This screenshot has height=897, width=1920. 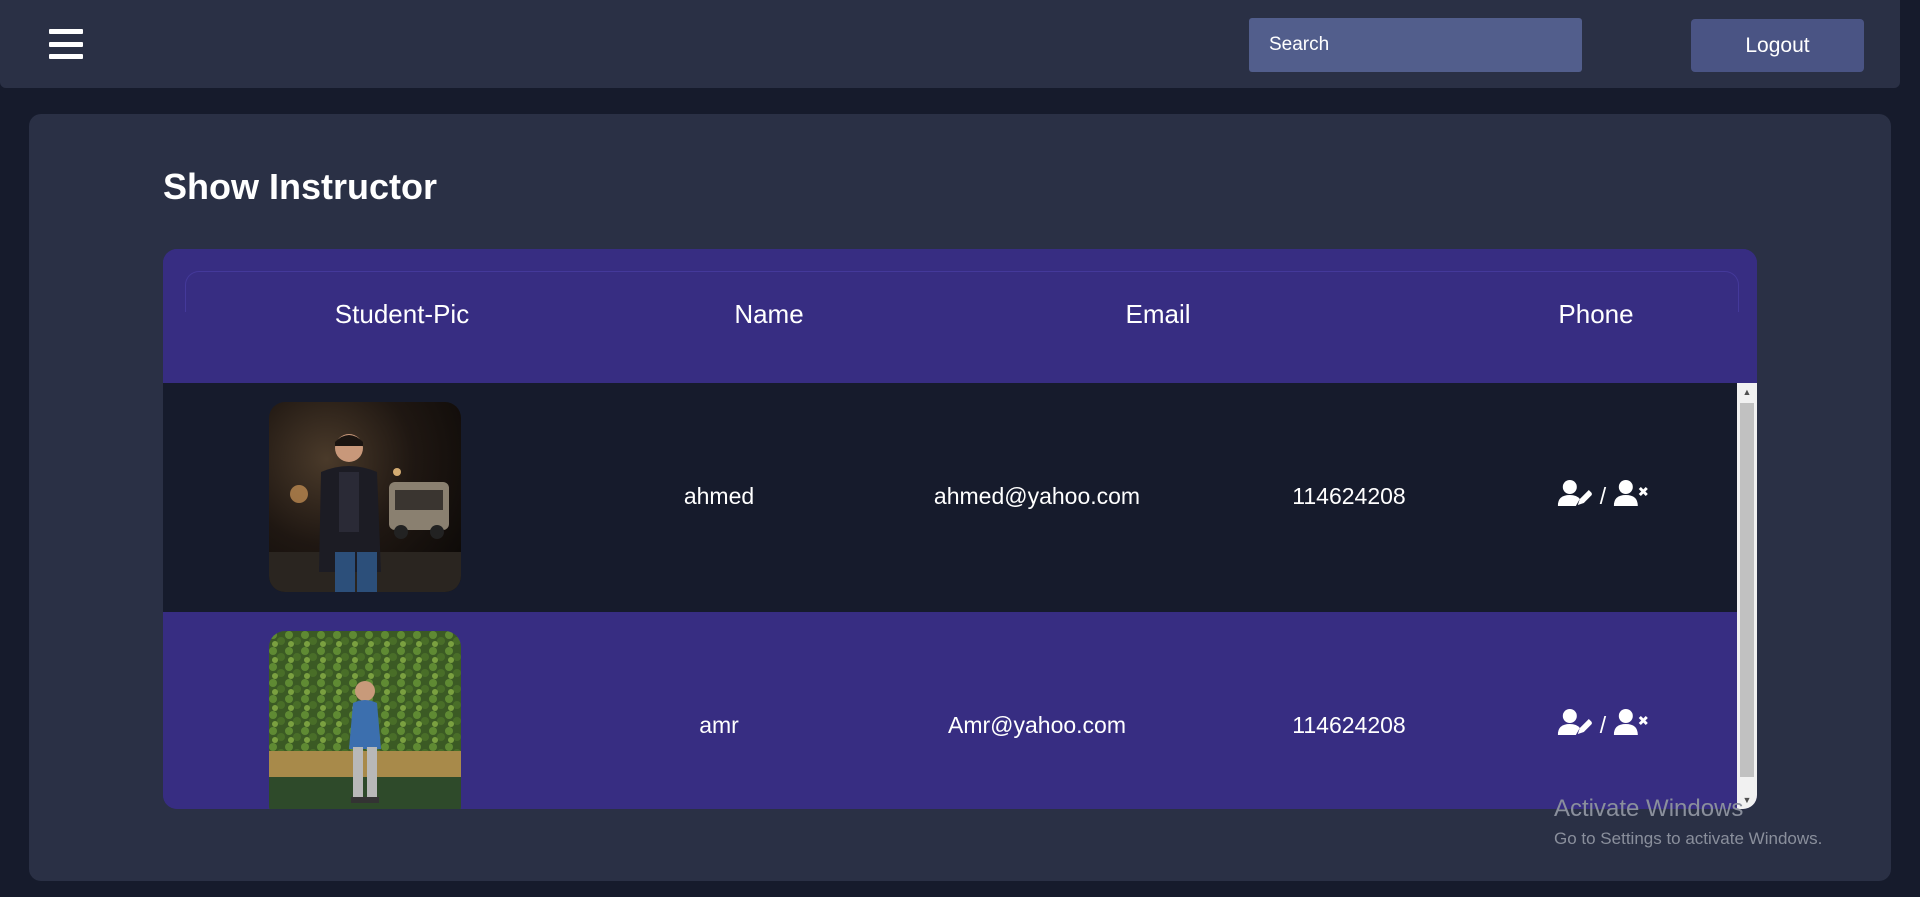 I want to click on instructor-photo-night-street, so click(x=365, y=497).